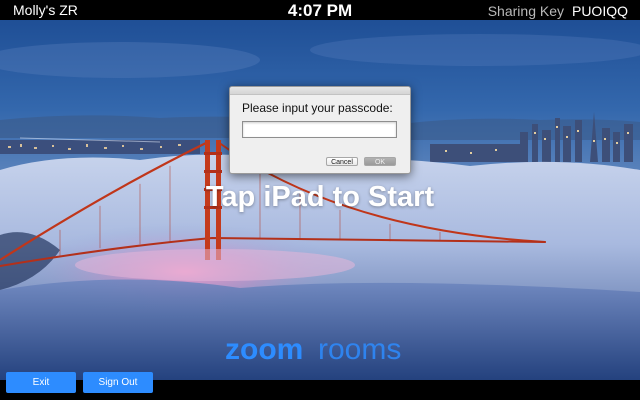  I want to click on passcode-input, so click(319, 129).